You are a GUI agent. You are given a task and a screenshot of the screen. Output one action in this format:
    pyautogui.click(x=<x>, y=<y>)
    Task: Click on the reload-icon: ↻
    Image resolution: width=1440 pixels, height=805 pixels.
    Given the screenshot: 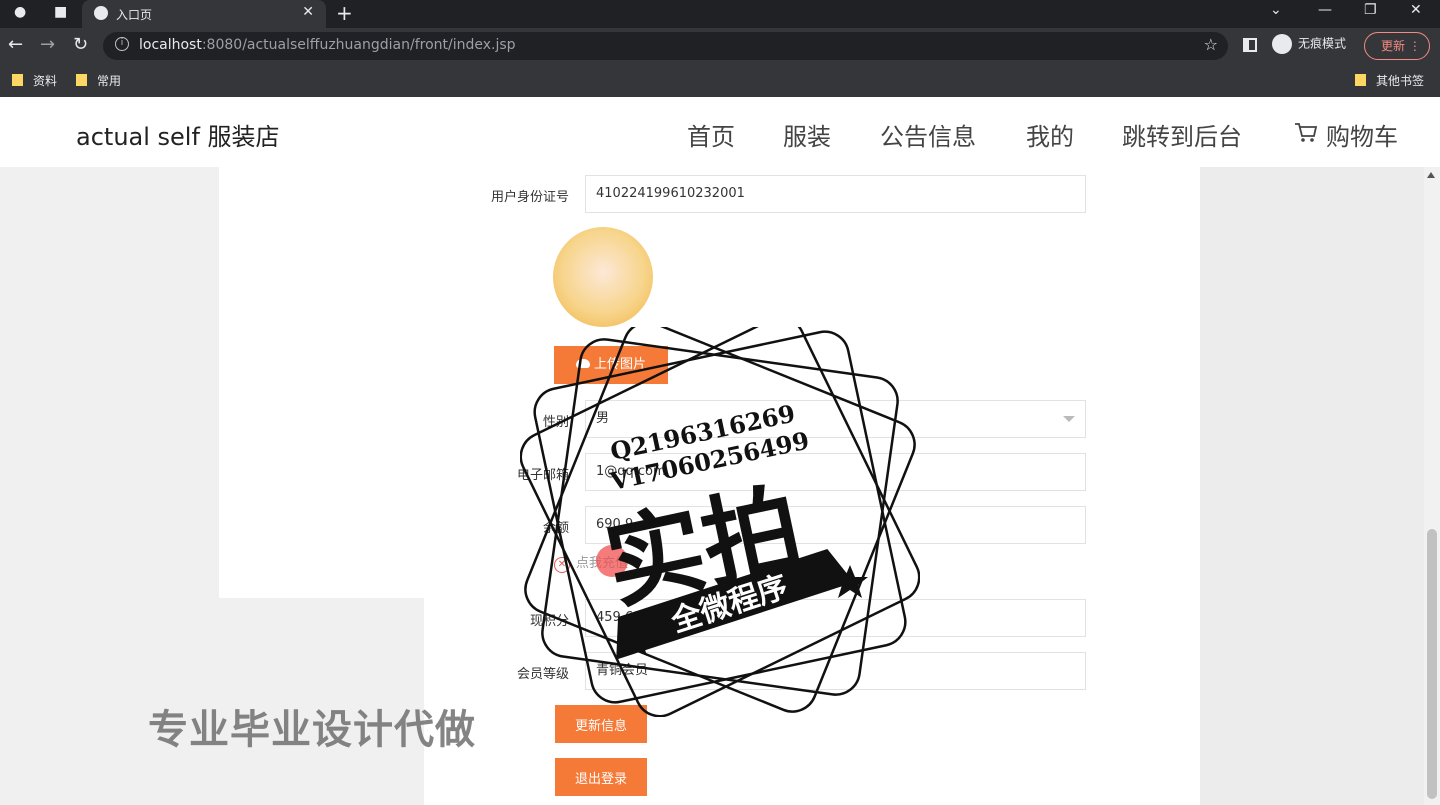 What is the action you would take?
    pyautogui.click(x=80, y=44)
    